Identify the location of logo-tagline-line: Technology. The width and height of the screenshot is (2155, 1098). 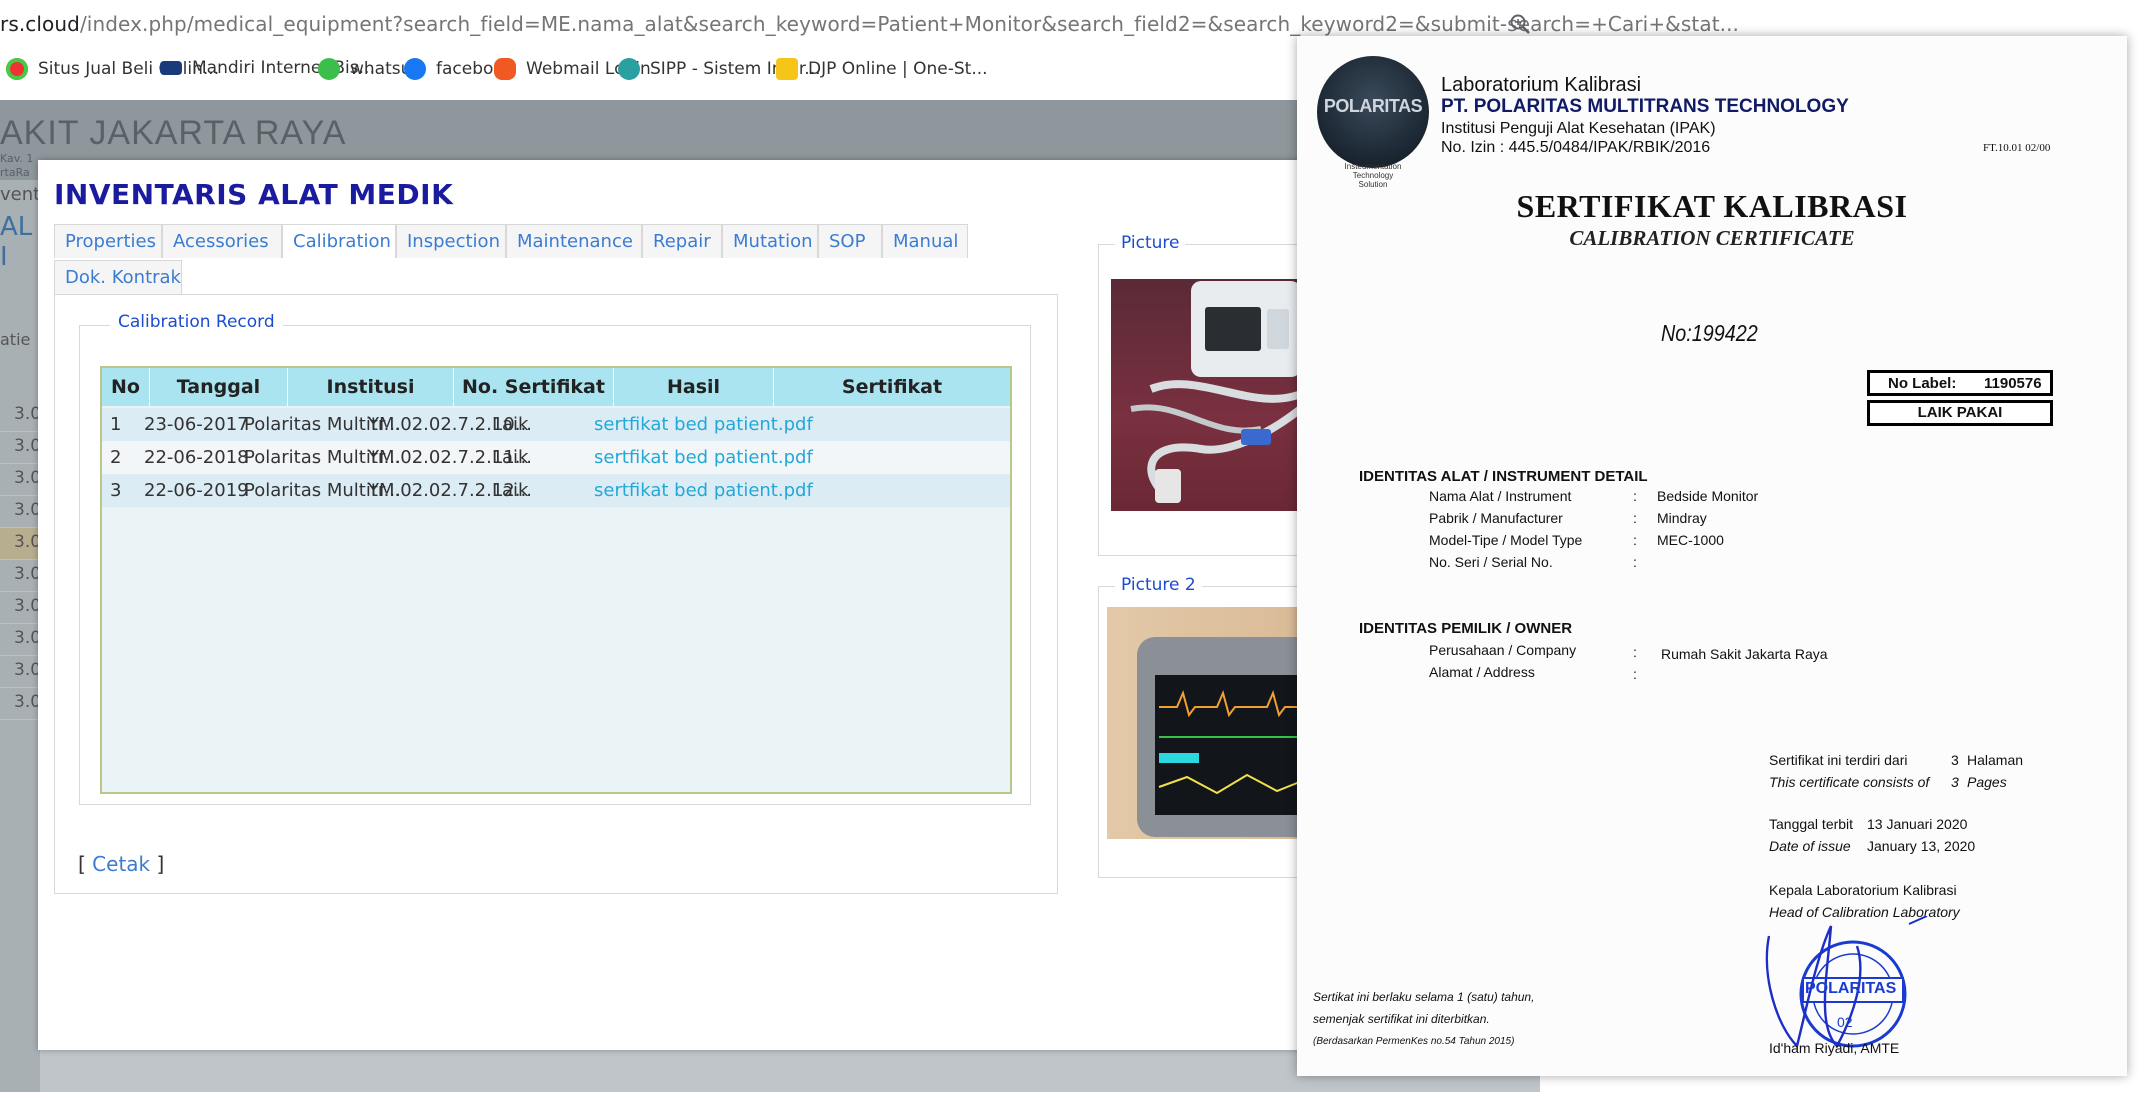
(1373, 175).